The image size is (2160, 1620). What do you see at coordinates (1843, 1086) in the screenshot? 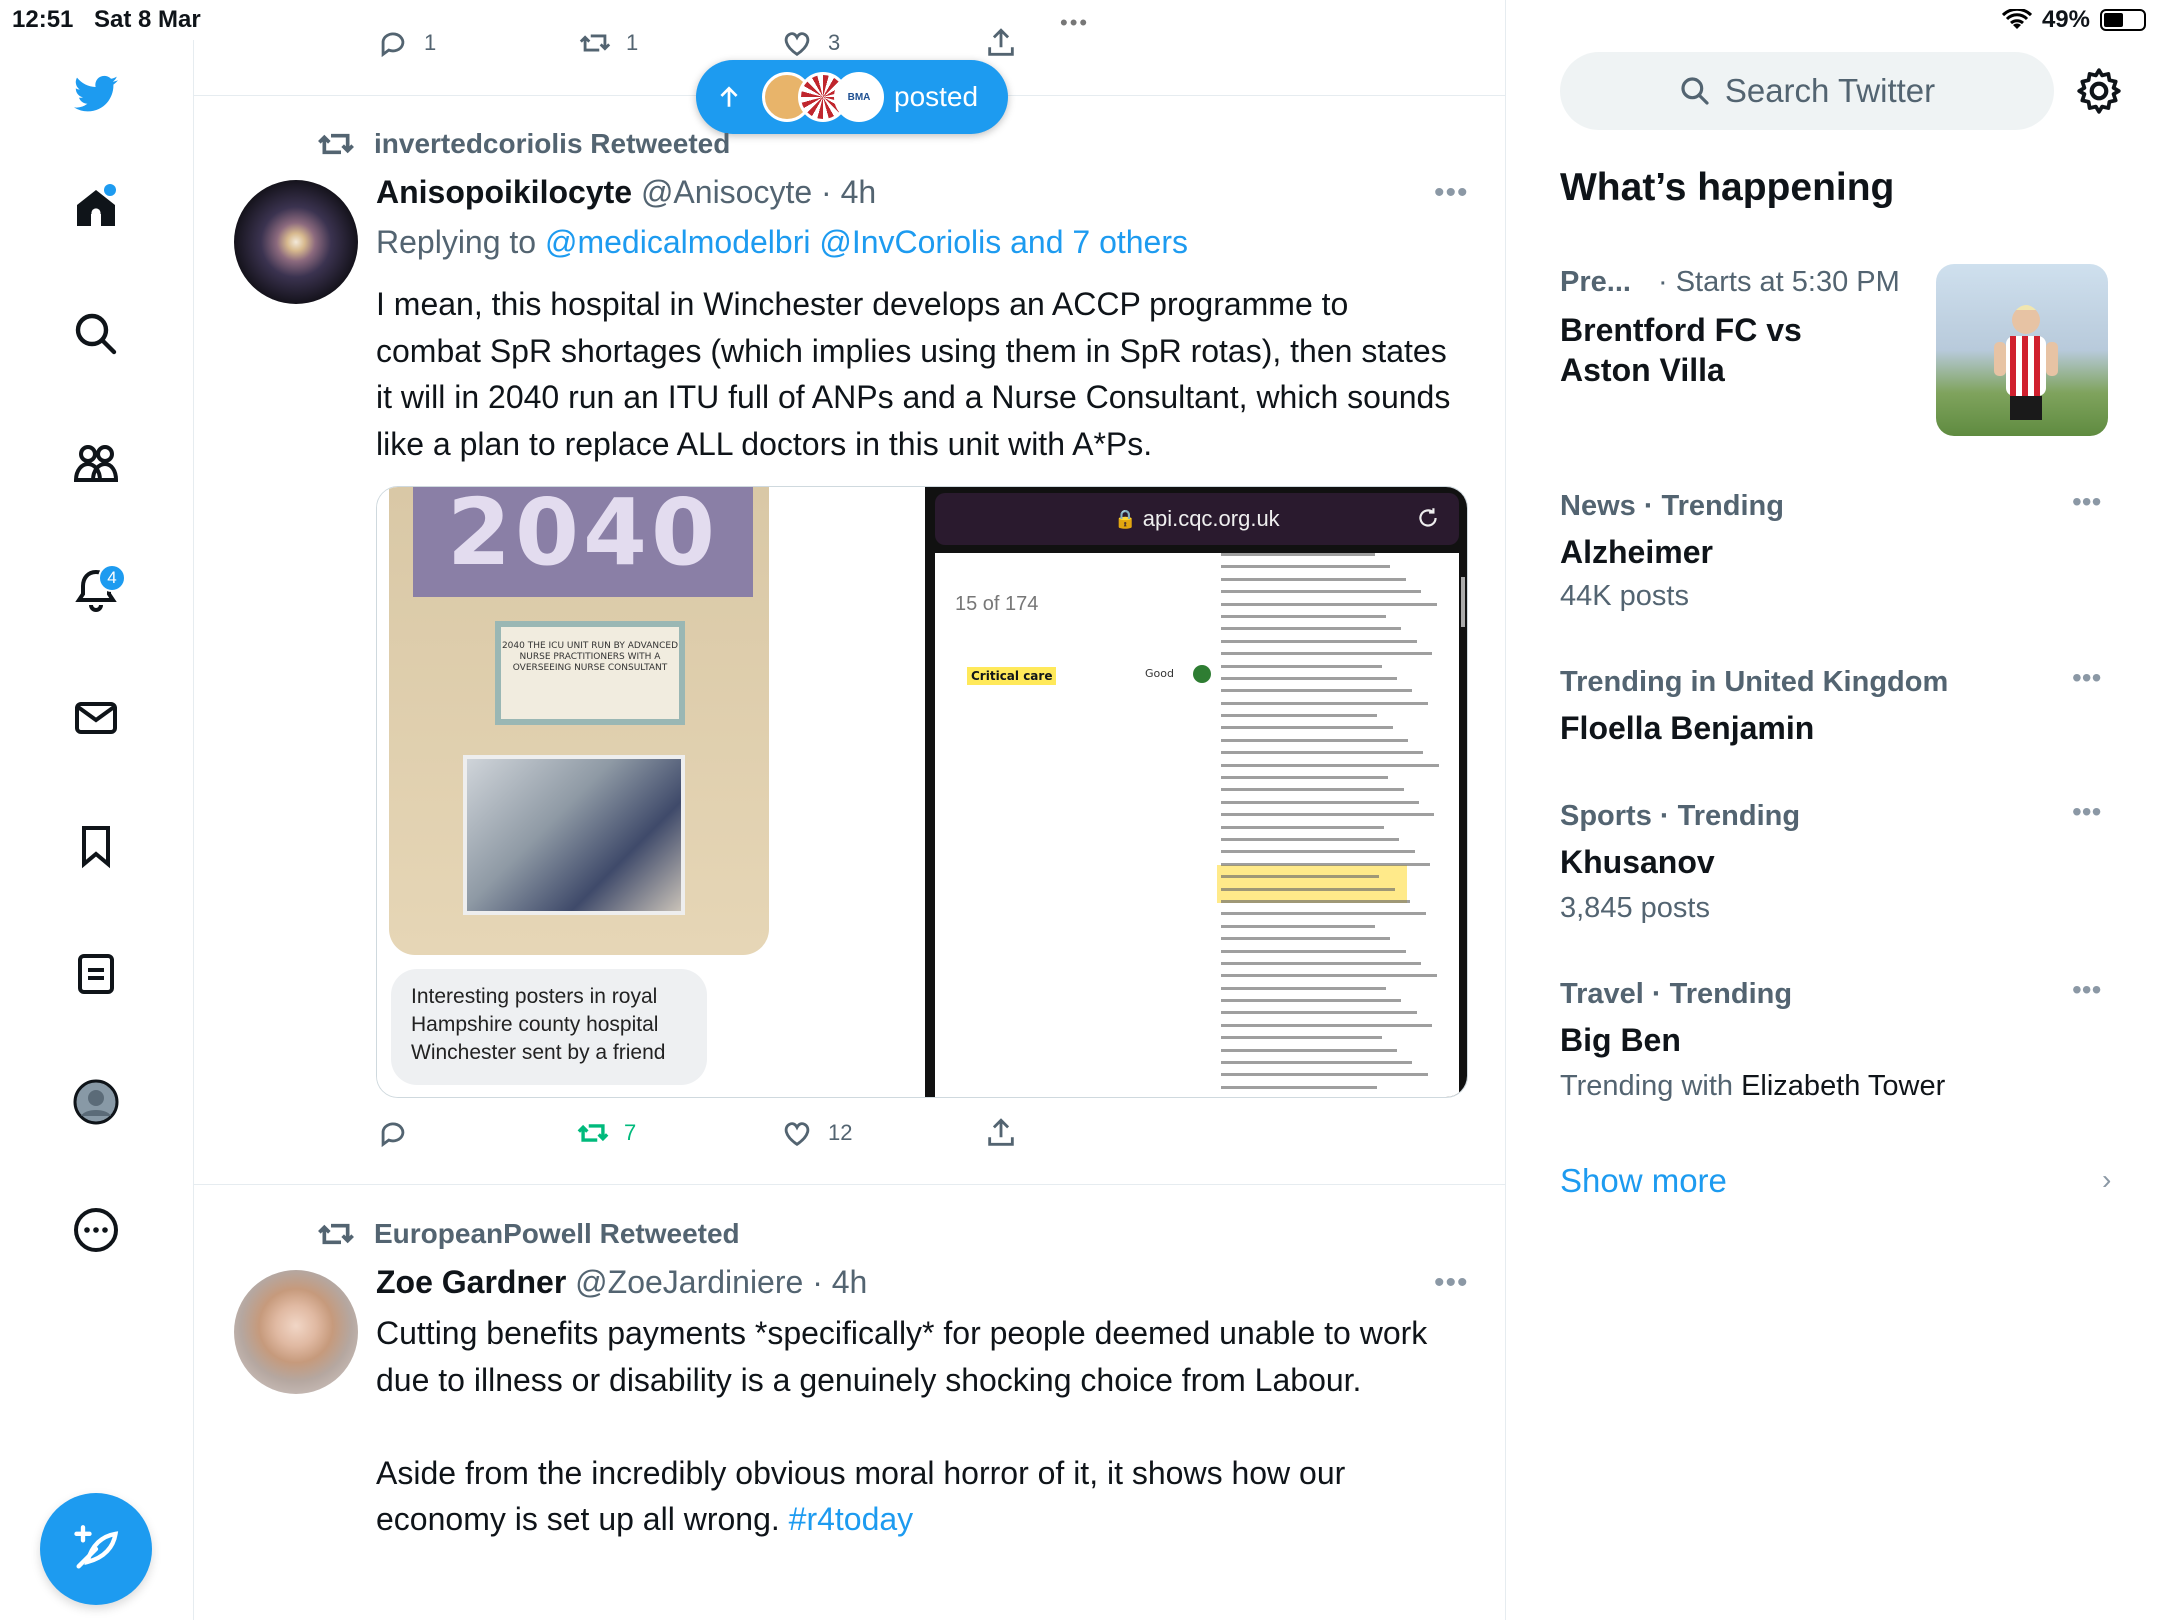
I see `trend-related-term: Elizabeth Tower` at bounding box center [1843, 1086].